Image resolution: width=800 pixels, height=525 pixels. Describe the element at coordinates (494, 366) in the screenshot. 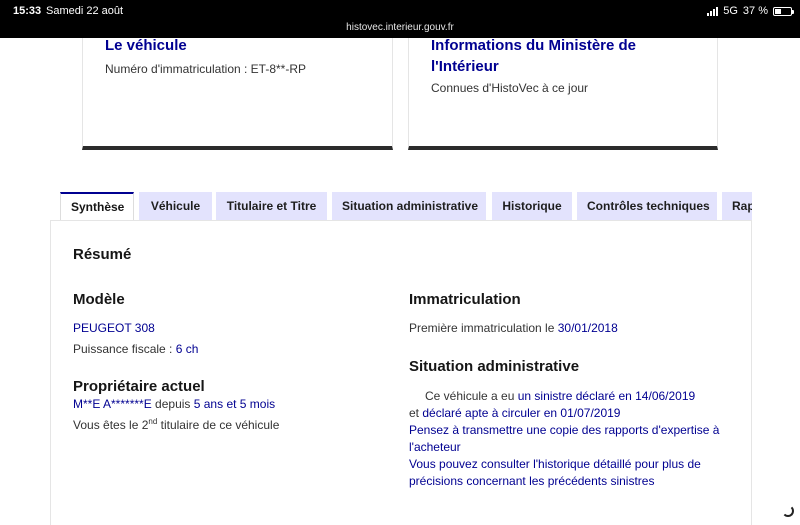

I see `admin-heading: Situation administrative` at that location.